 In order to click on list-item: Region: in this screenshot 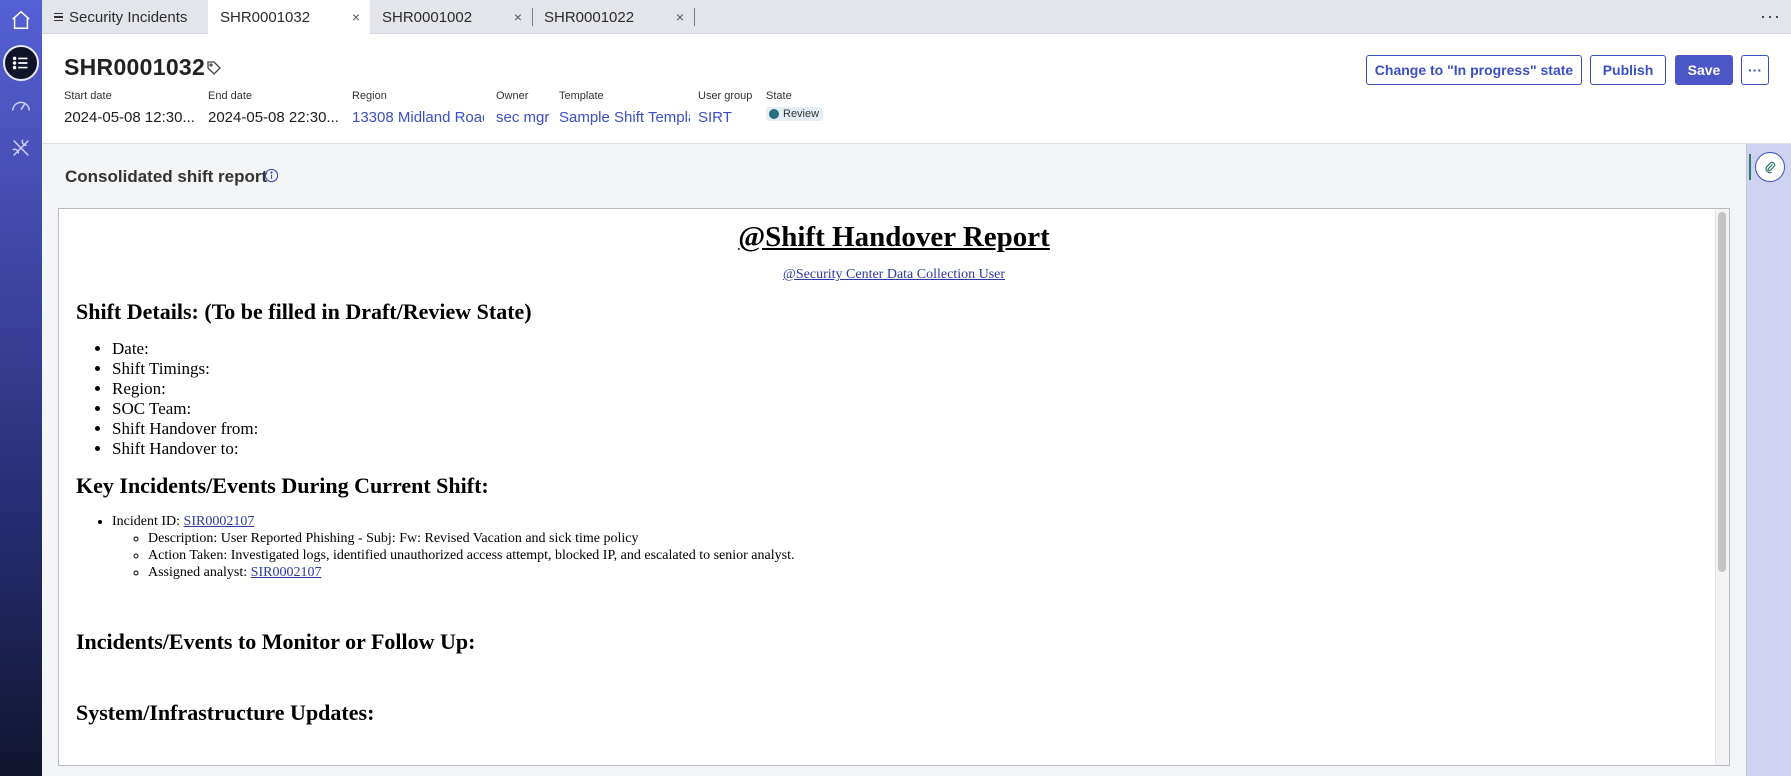, I will do `click(912, 389)`.